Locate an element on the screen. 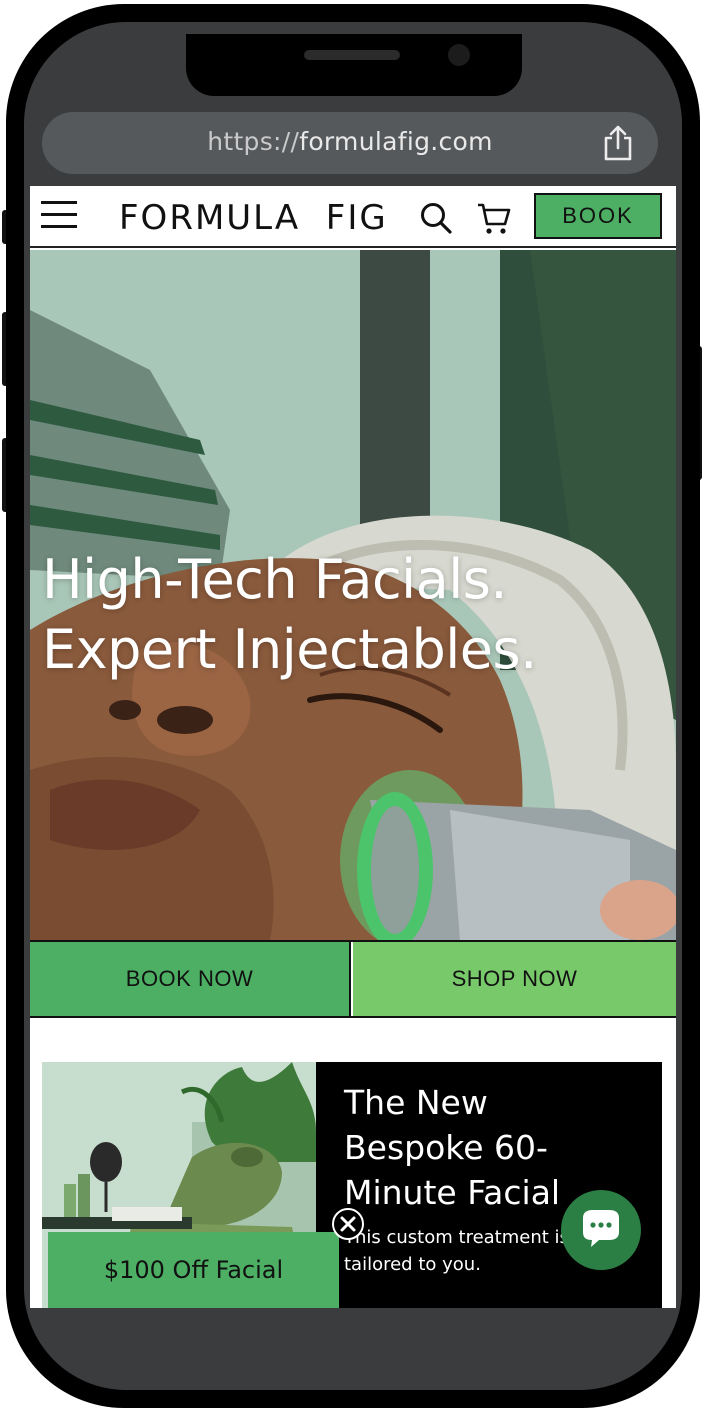 The width and height of the screenshot is (703, 1410). phone-notch is located at coordinates (354, 65).